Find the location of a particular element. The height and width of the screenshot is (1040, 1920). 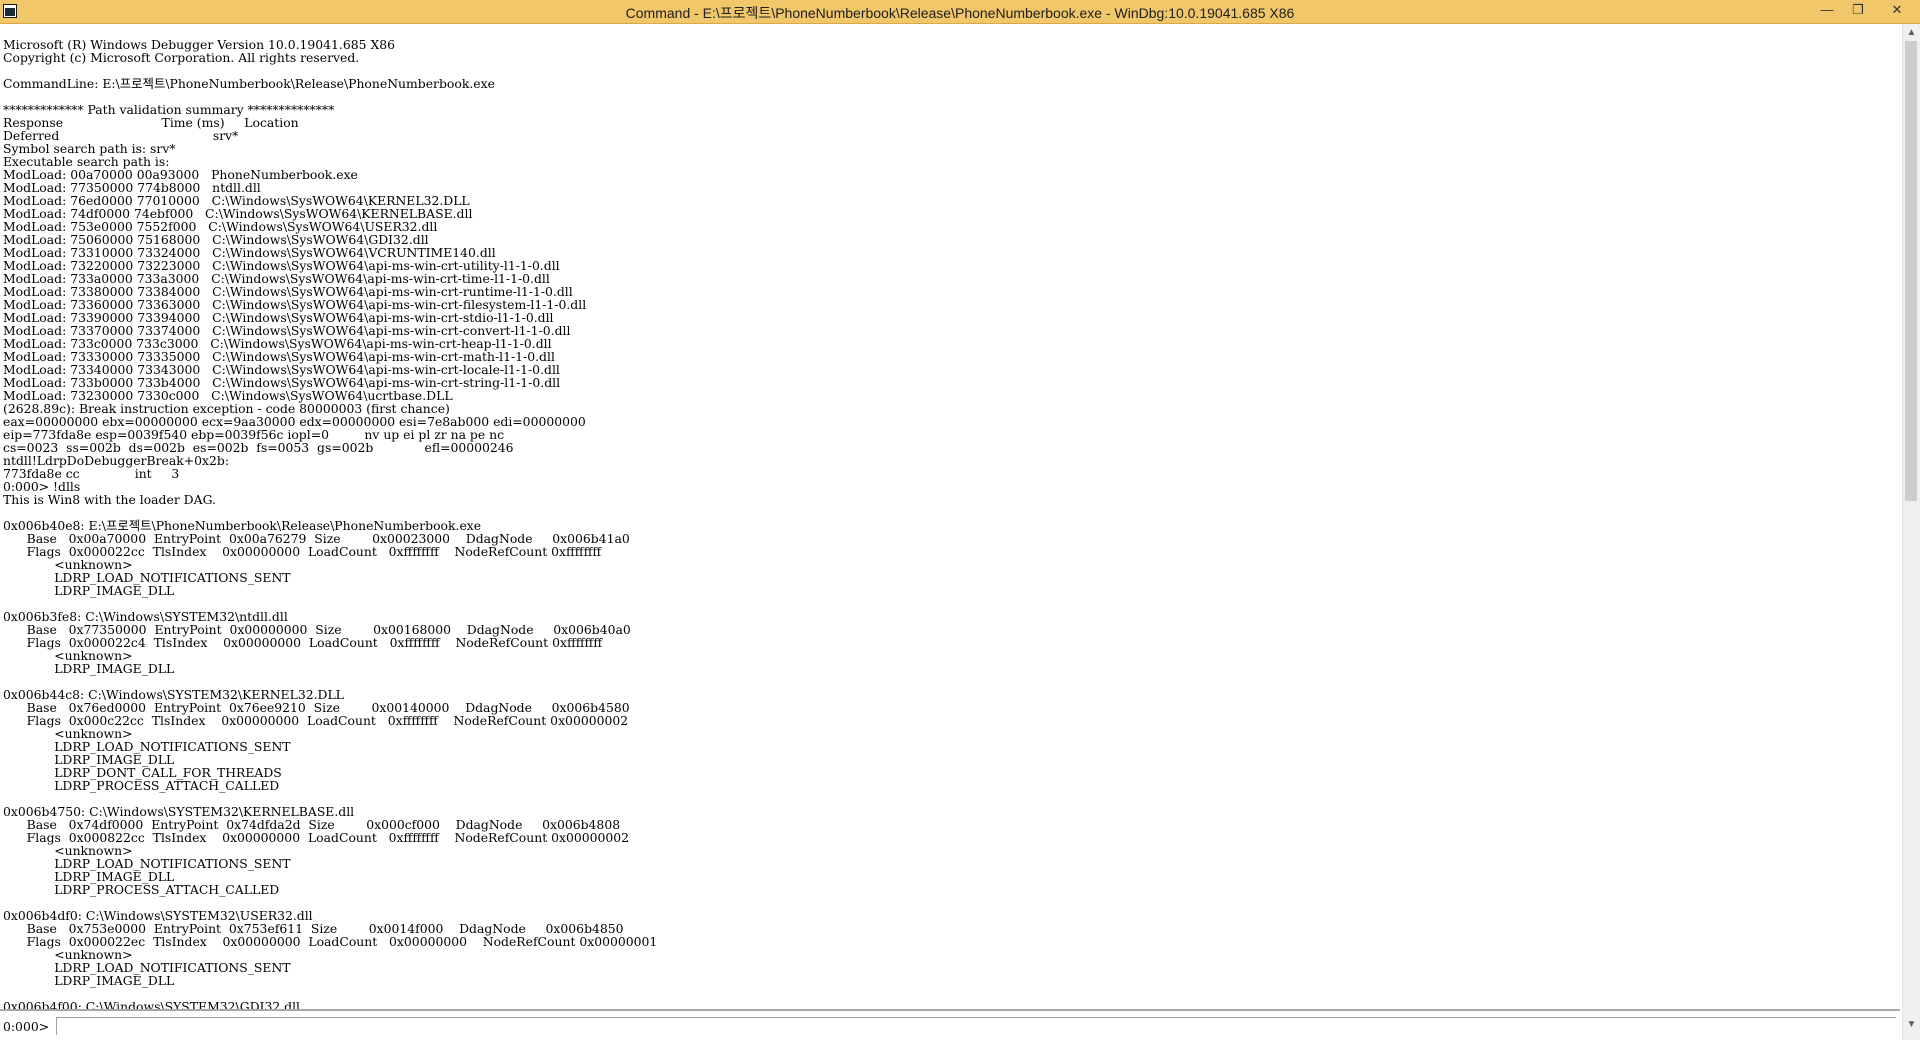

restore-button: ❐ is located at coordinates (1858, 11).